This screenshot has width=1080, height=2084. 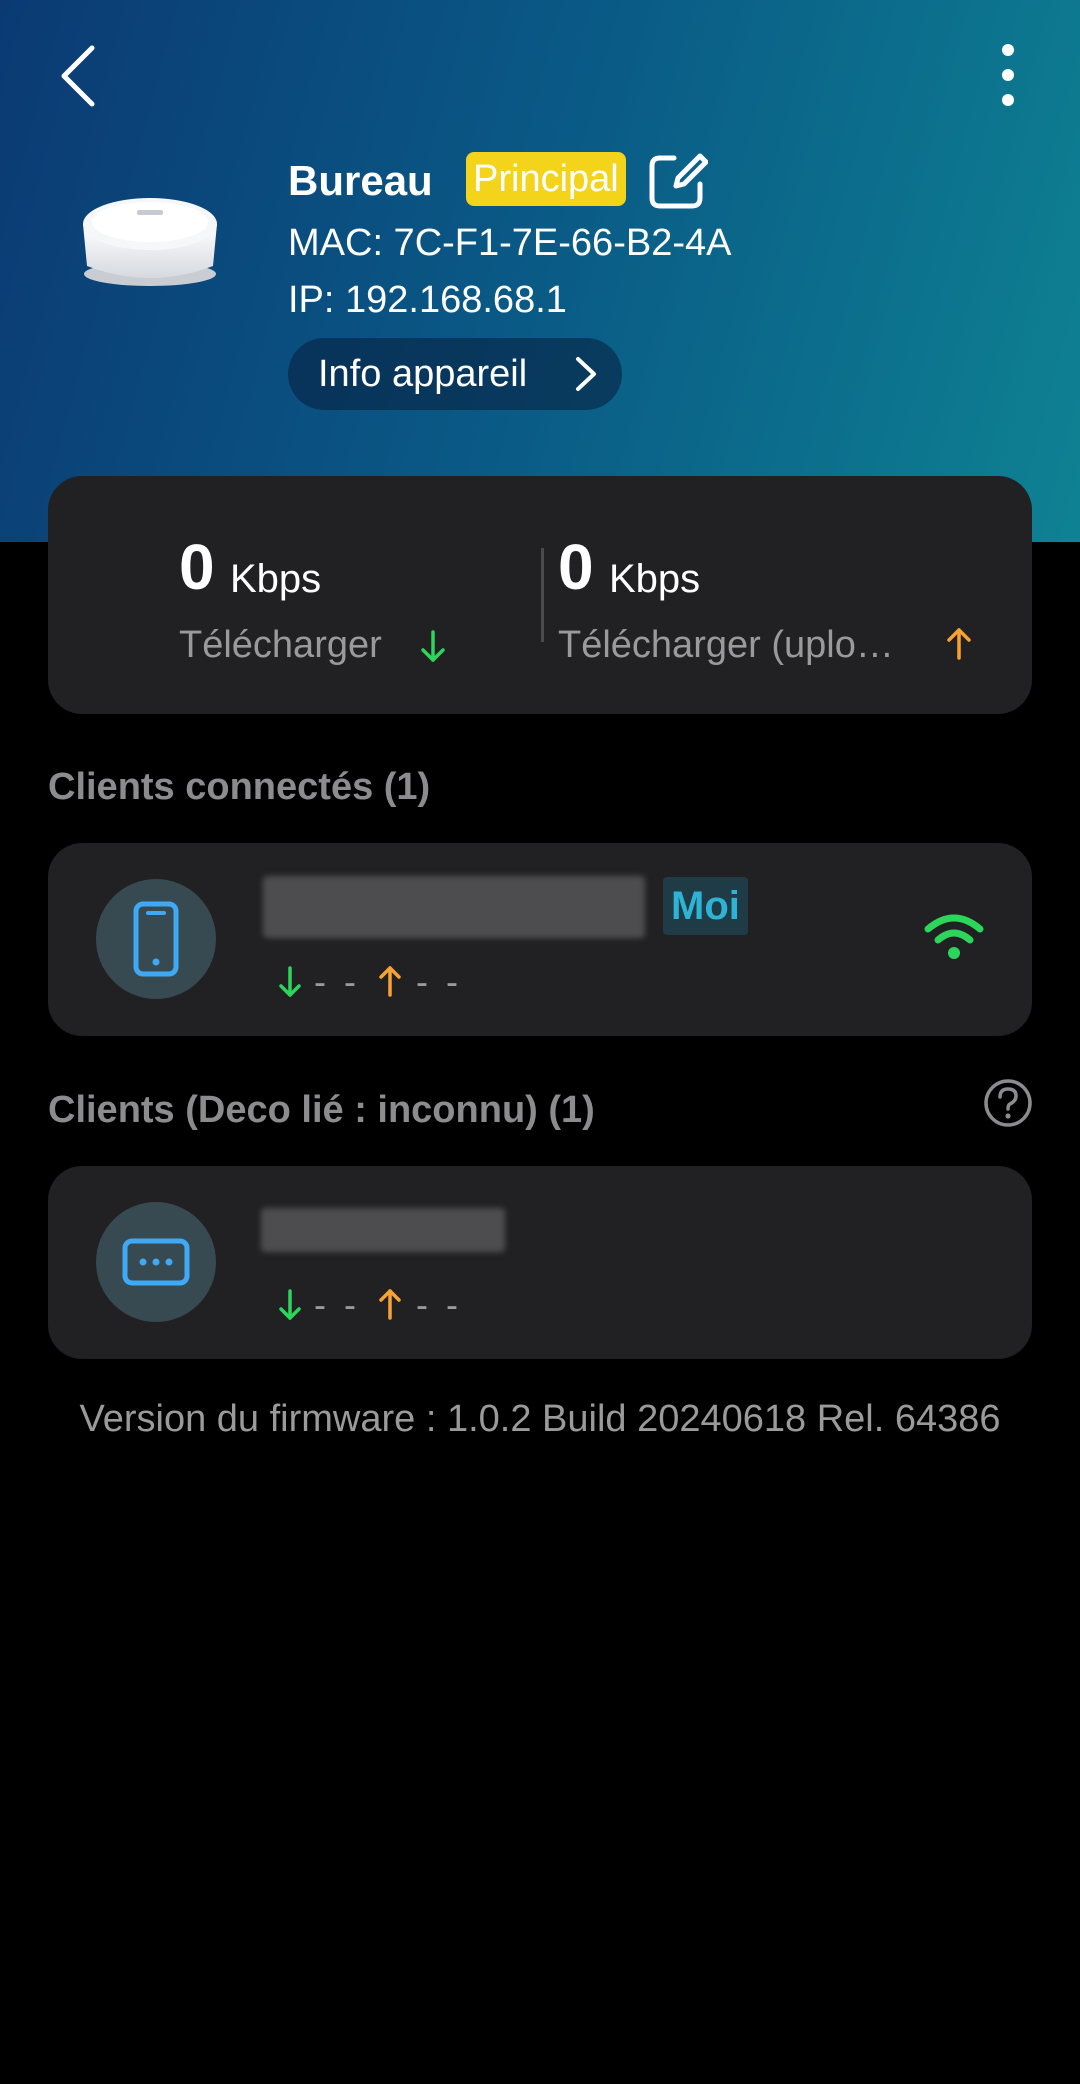 I want to click on download-speed-value: 0, so click(x=197, y=567).